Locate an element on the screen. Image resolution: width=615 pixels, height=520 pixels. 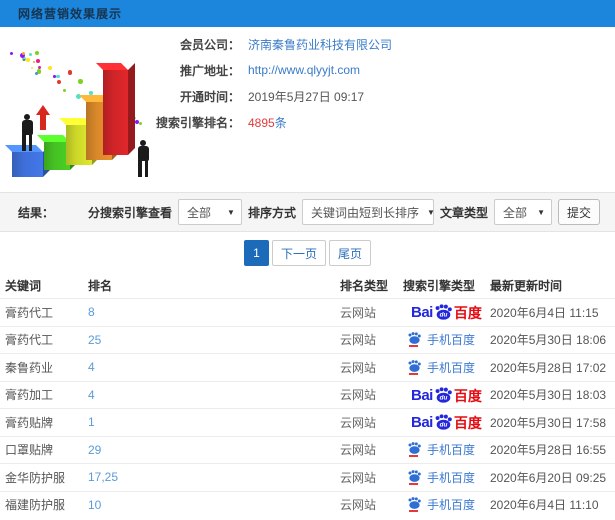
header-updated: 最新更新时间 is located at coordinates (526, 285).